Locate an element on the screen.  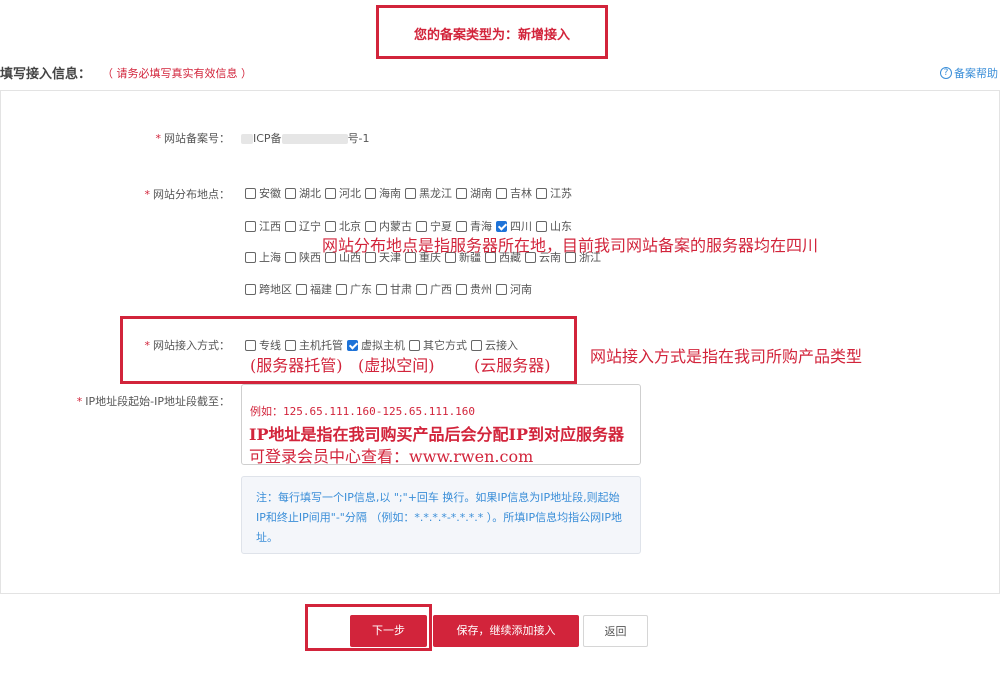
location-option: 河南 is located at coordinates (514, 289).